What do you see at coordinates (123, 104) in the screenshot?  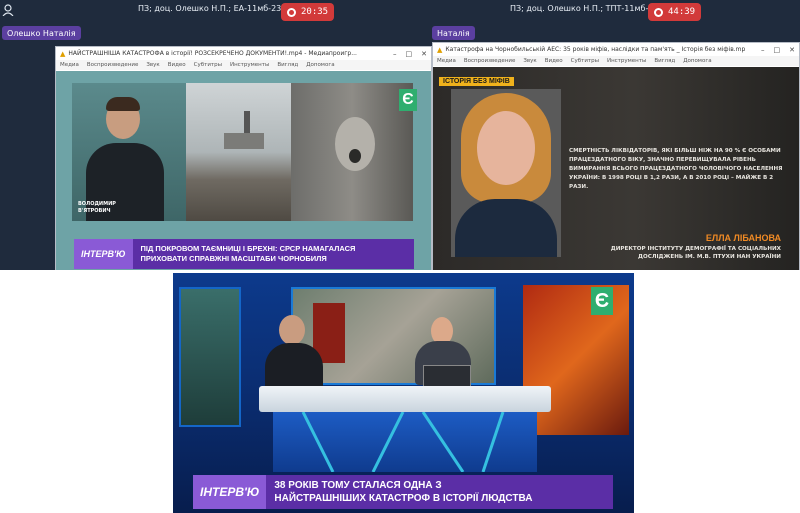 I see `speaker-hair` at bounding box center [123, 104].